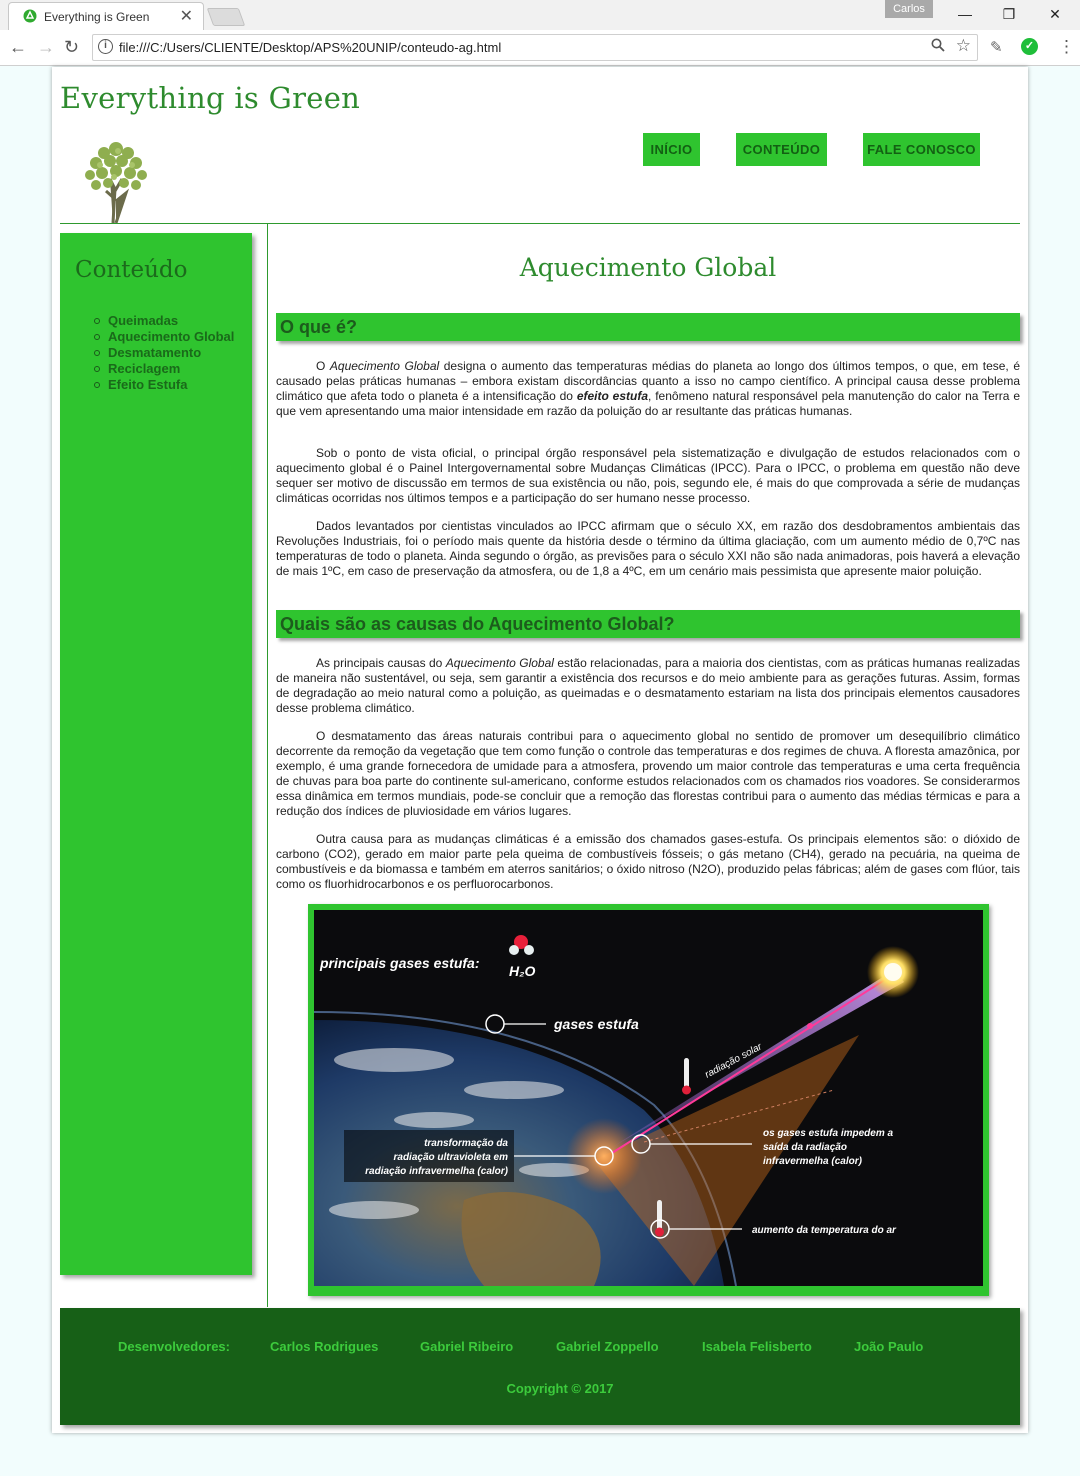  What do you see at coordinates (648, 327) in the screenshot?
I see `section-heading-bar: O que é?` at bounding box center [648, 327].